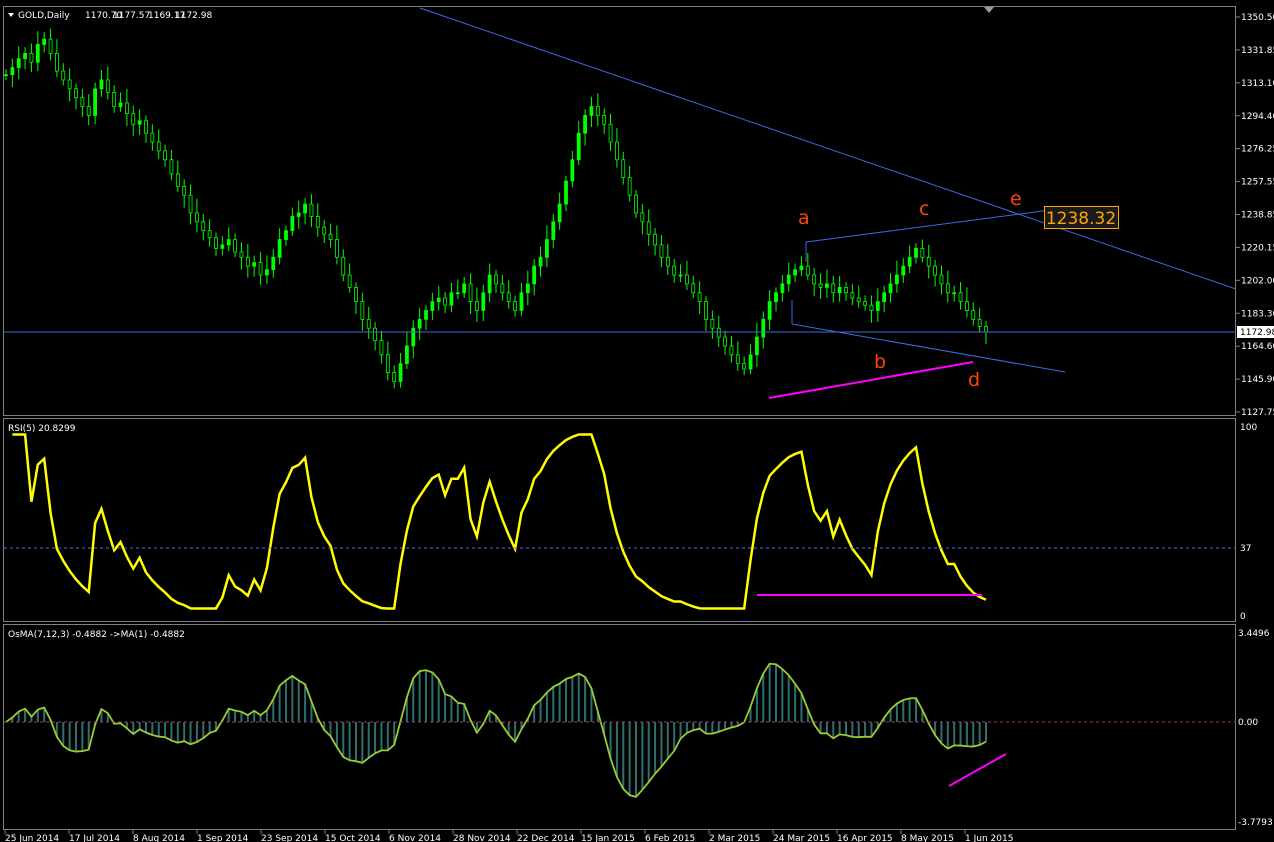 The width and height of the screenshot is (1274, 842). What do you see at coordinates (1257, 413) in the screenshot?
I see `price-axis-label: 1127.75` at bounding box center [1257, 413].